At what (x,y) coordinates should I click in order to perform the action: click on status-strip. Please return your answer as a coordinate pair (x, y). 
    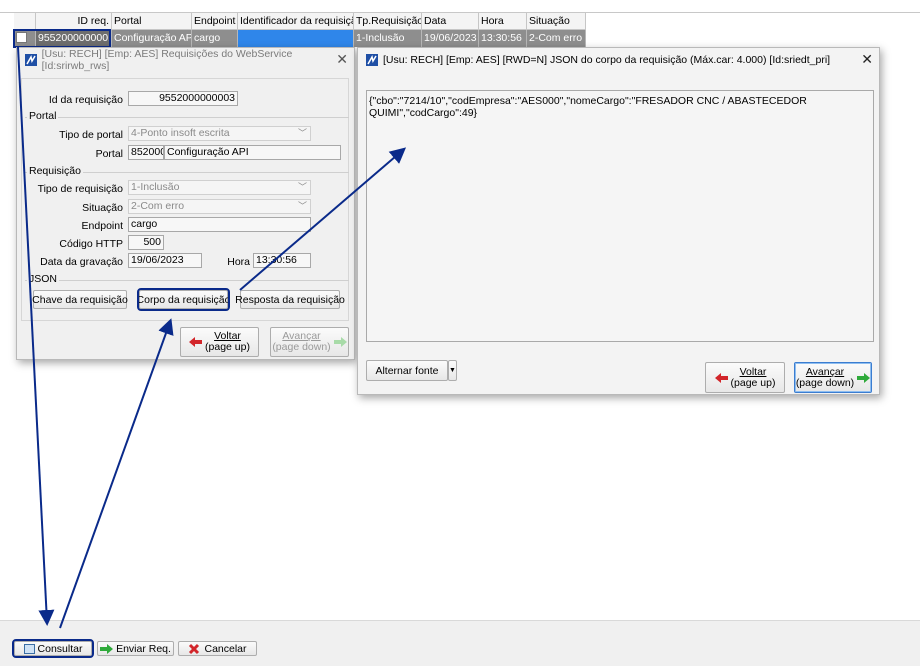
    Looking at the image, I should click on (460, 627).